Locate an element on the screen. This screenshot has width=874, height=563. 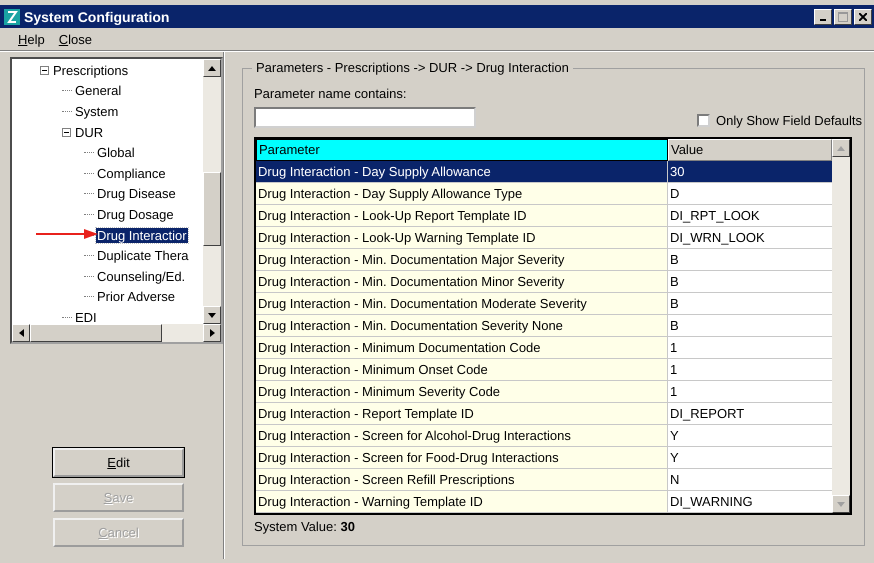
table-row: Drug Interaction - Screen for Food-Drug Interactions Y is located at coordinates (544, 458).